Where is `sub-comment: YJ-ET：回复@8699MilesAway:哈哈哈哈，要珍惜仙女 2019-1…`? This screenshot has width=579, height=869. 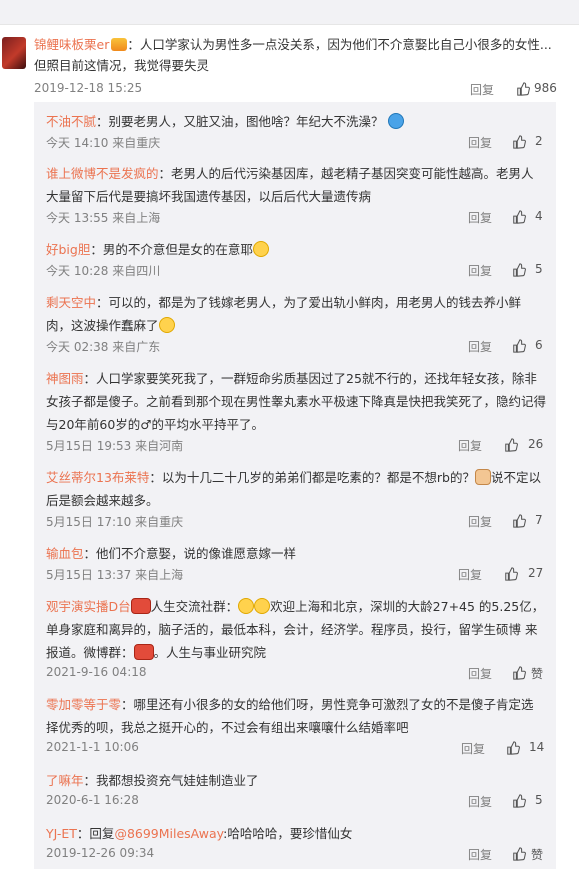 sub-comment: YJ-ET：回复@8699MilesAway:哈哈哈哈，要珍惜仙女 2019-1… is located at coordinates (296, 843).